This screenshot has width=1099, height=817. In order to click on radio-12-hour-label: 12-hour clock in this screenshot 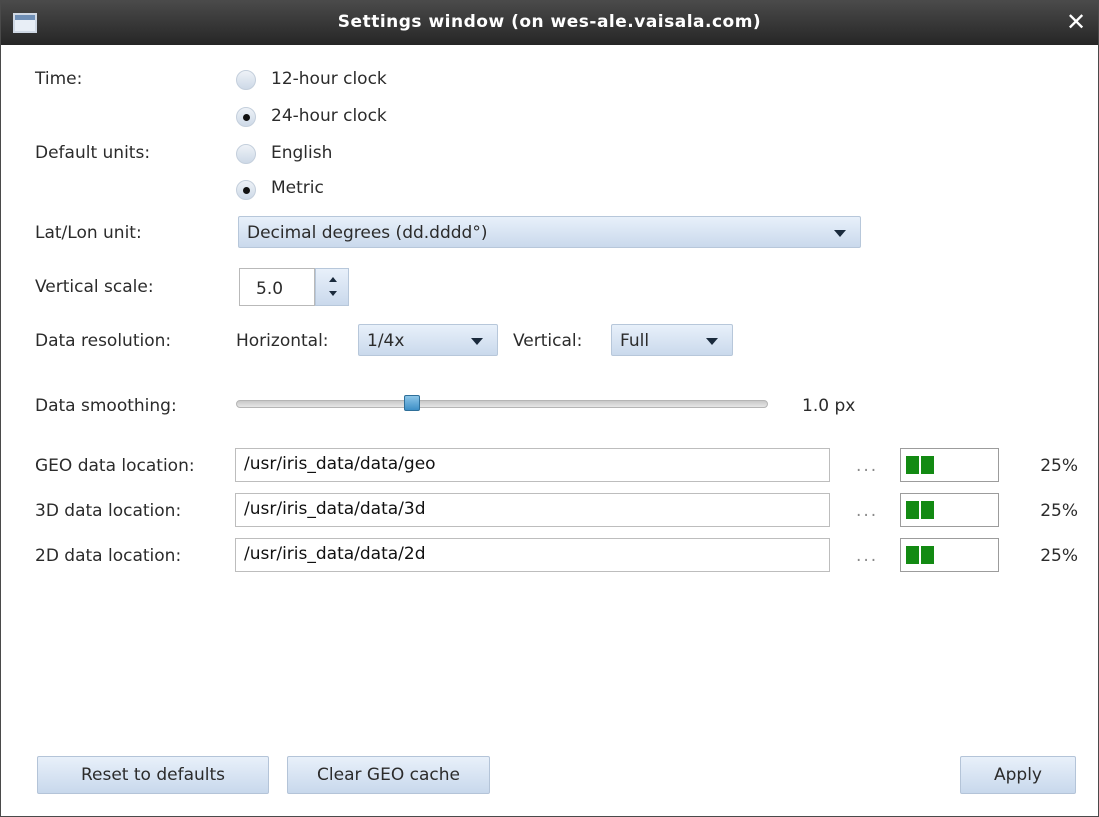, I will do `click(329, 79)`.